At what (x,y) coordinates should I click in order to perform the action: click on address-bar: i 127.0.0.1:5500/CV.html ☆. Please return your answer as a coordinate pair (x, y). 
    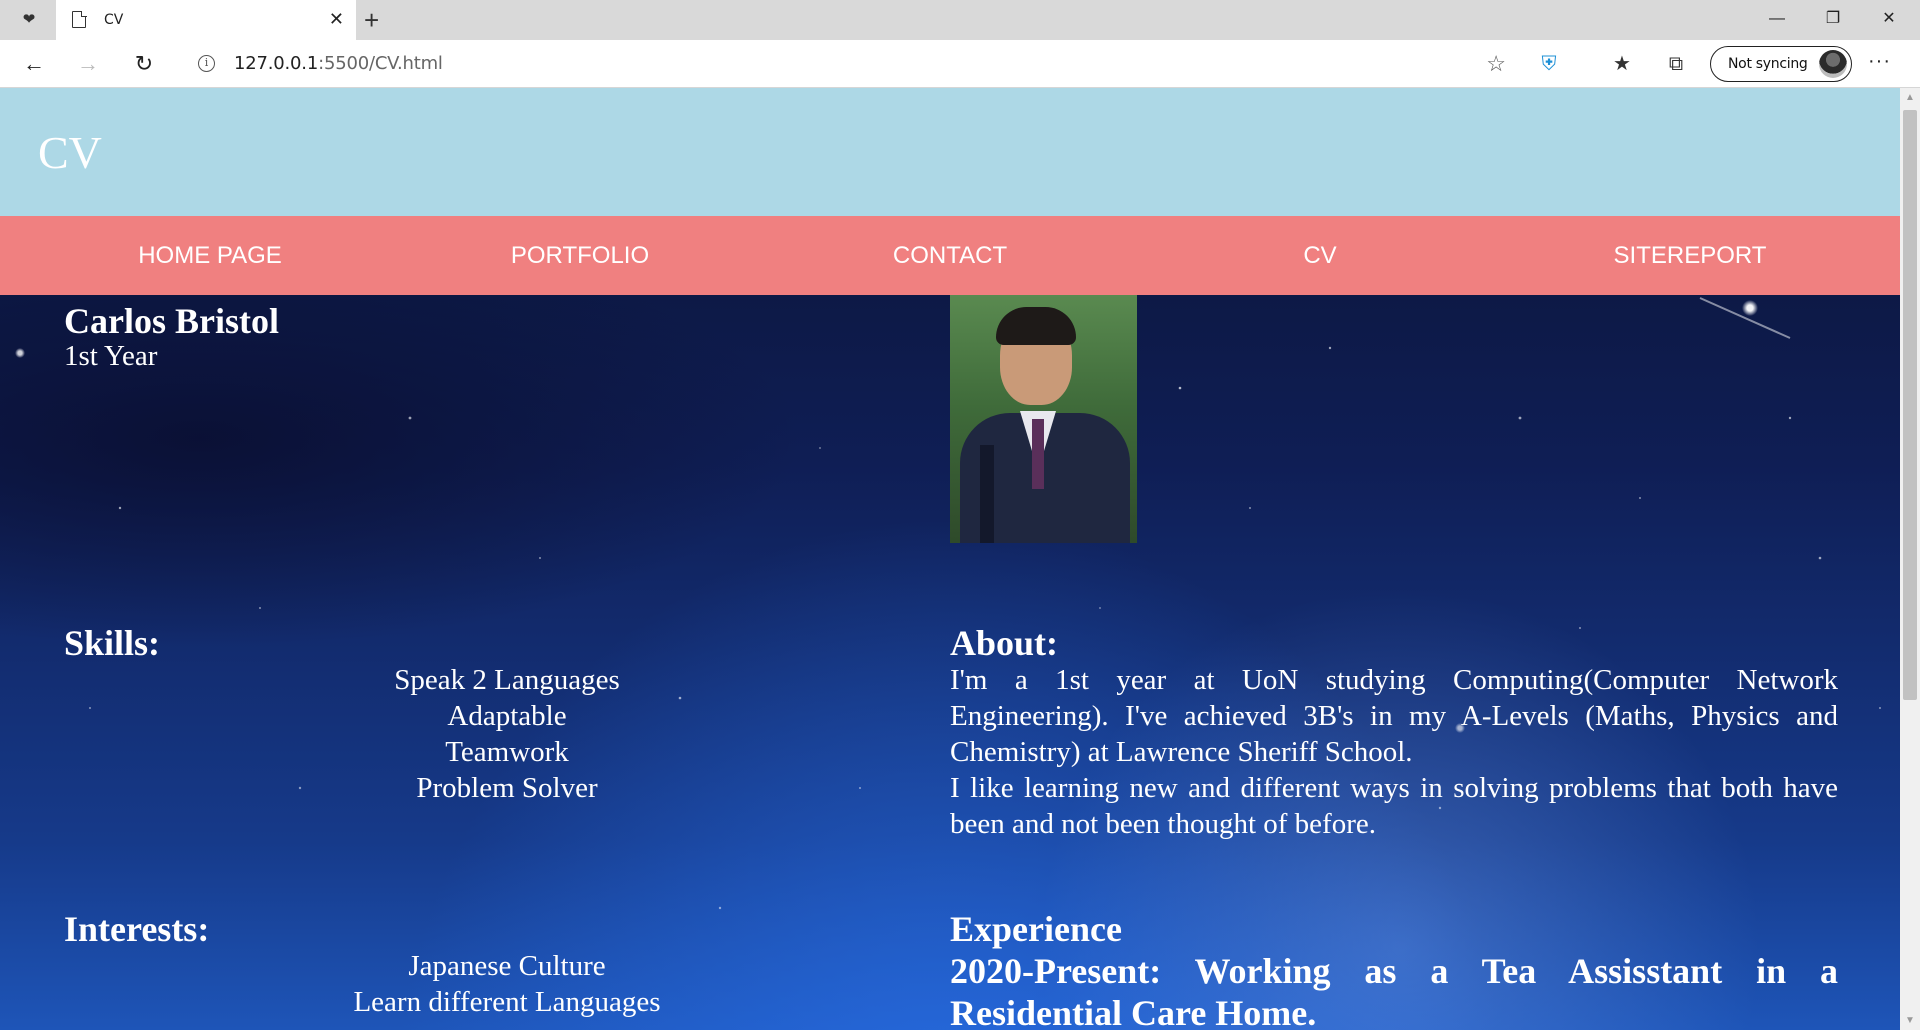
    Looking at the image, I should click on (848, 64).